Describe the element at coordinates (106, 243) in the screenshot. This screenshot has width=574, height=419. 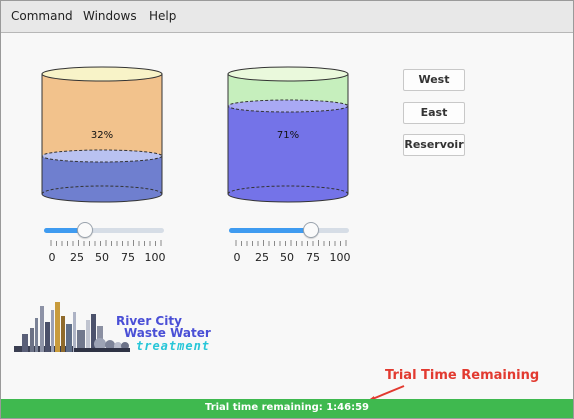
I see `west-slider-ticks` at that location.